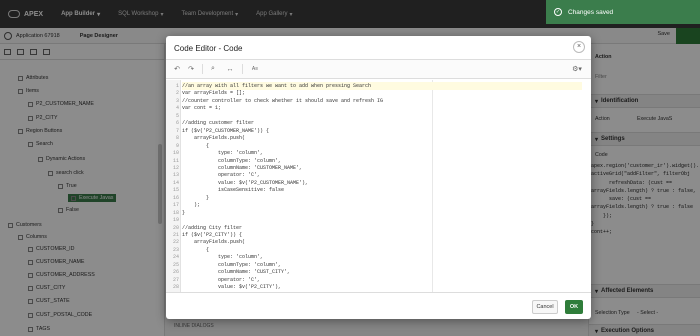  Describe the element at coordinates (378, 69) in the screenshot. I see `editor-toolbar: ↶ ↷ ⌕ ↔ A≡ ⚙▾` at that location.